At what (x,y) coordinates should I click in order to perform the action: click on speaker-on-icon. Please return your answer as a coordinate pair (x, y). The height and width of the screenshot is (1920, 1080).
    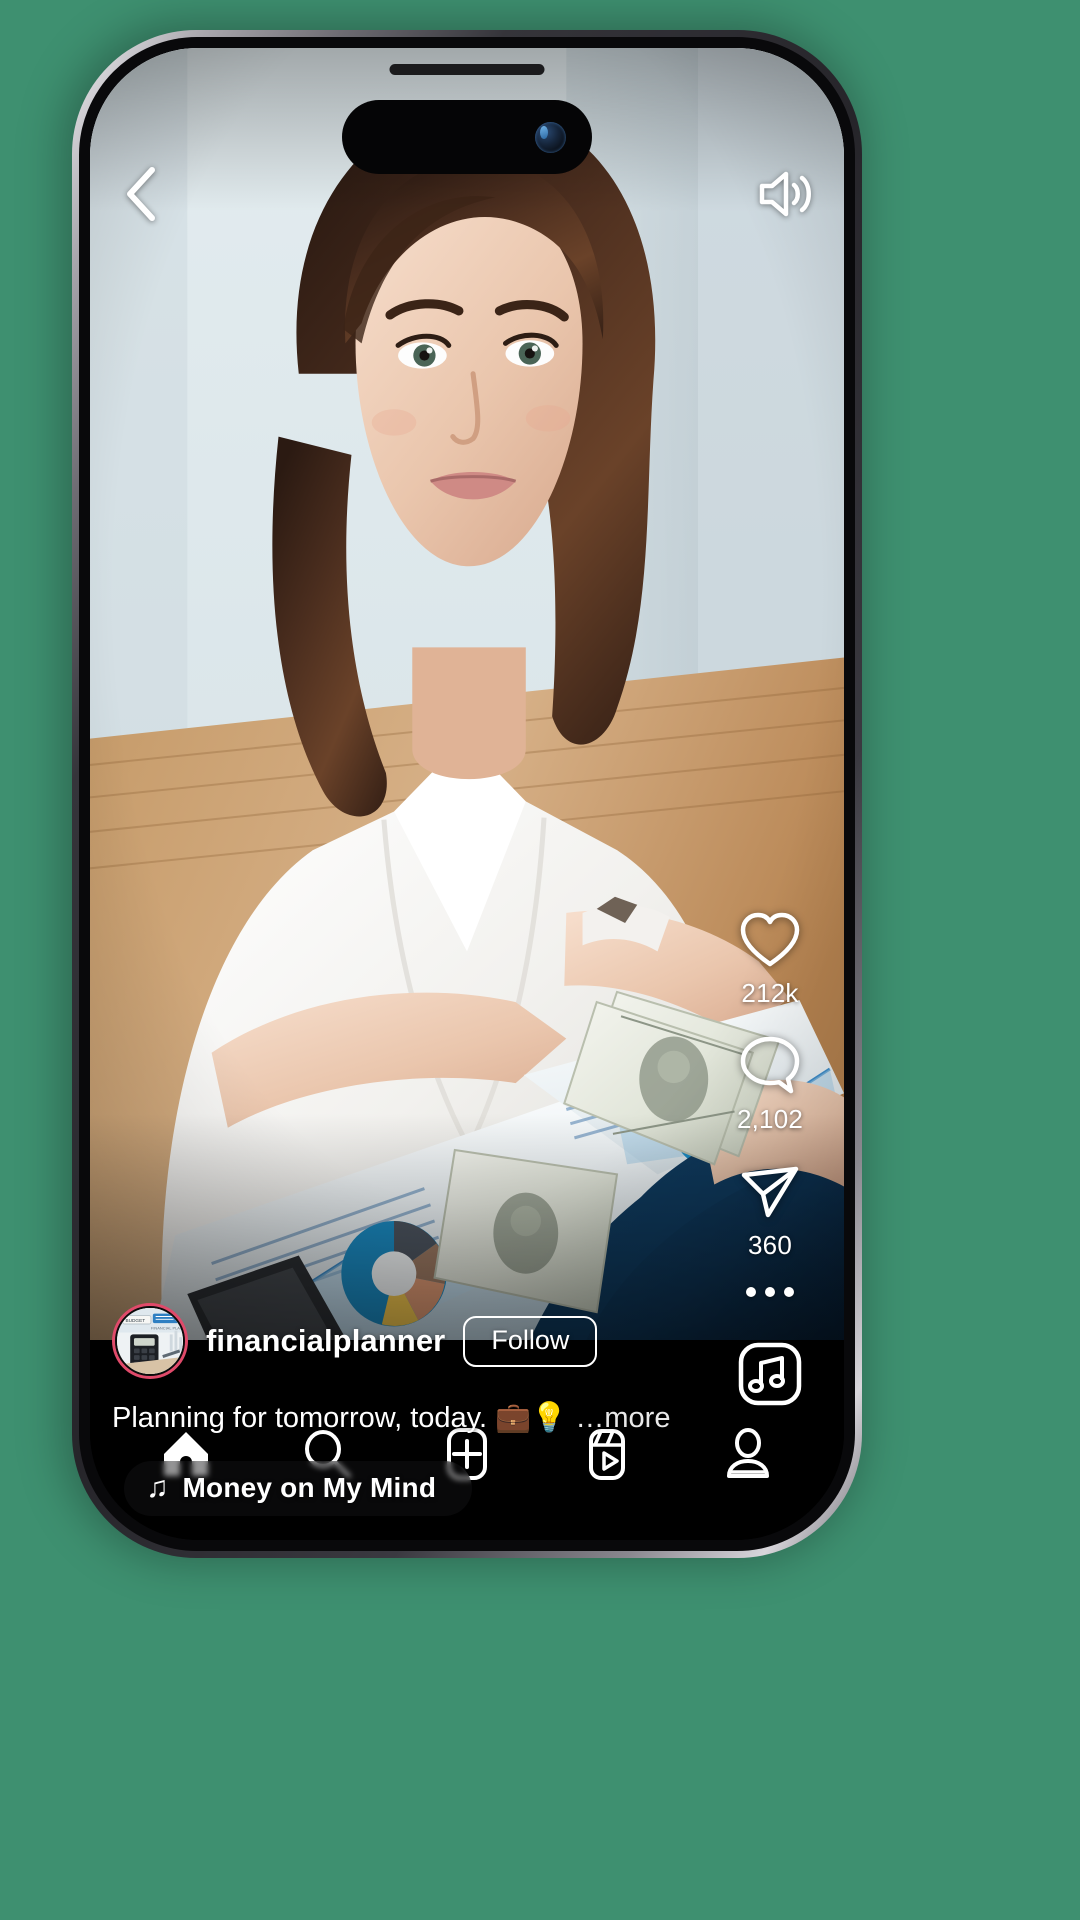
    Looking at the image, I should click on (785, 194).